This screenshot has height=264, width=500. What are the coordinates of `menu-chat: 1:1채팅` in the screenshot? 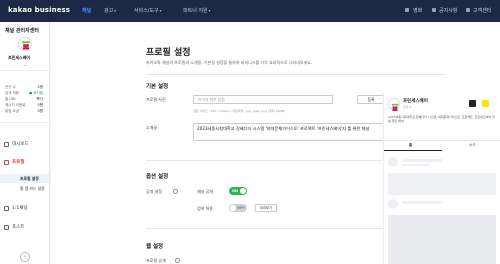 It's located at (16, 208).